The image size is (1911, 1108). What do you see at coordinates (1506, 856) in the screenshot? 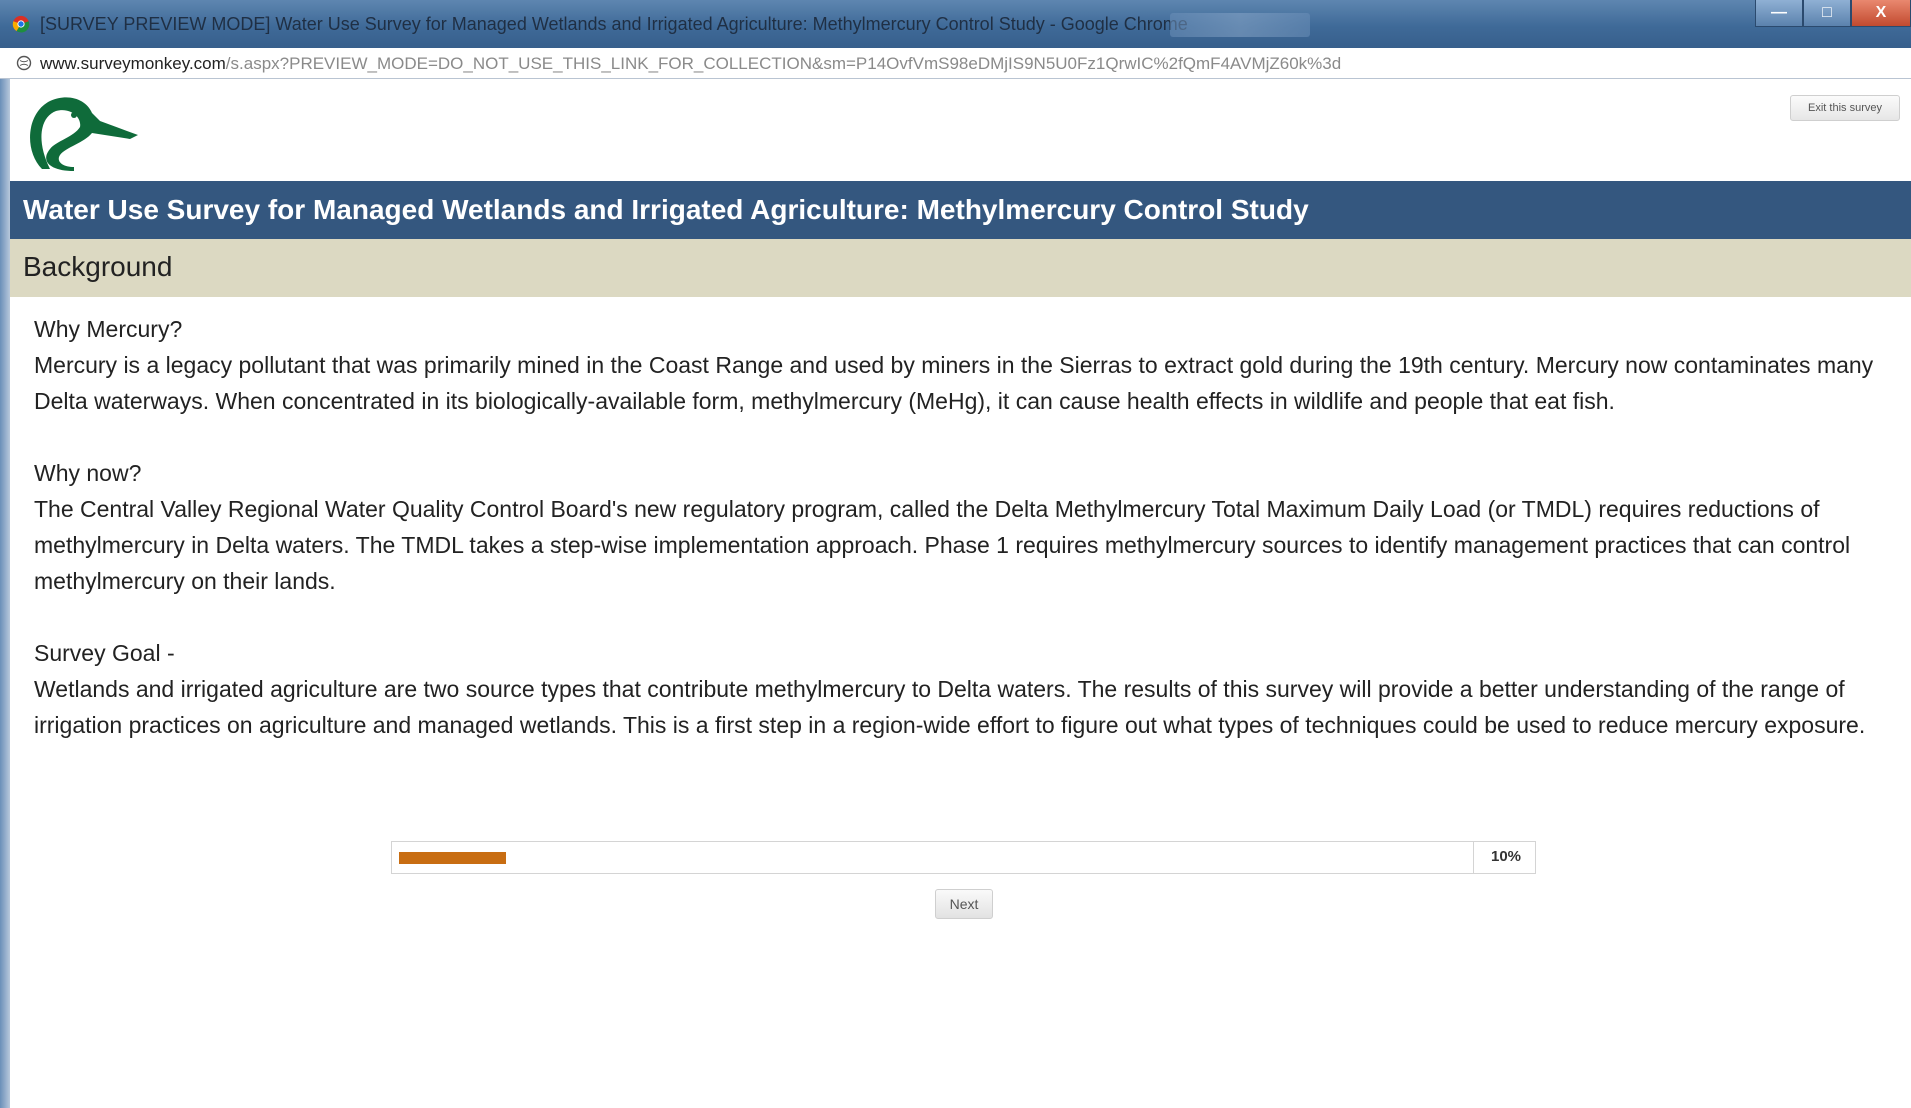
I see `progress-label: 10%` at bounding box center [1506, 856].